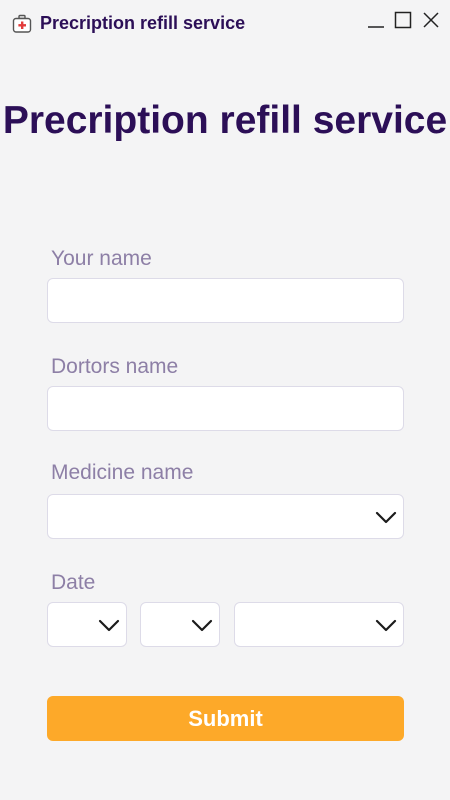  I want to click on month-select, so click(180, 624).